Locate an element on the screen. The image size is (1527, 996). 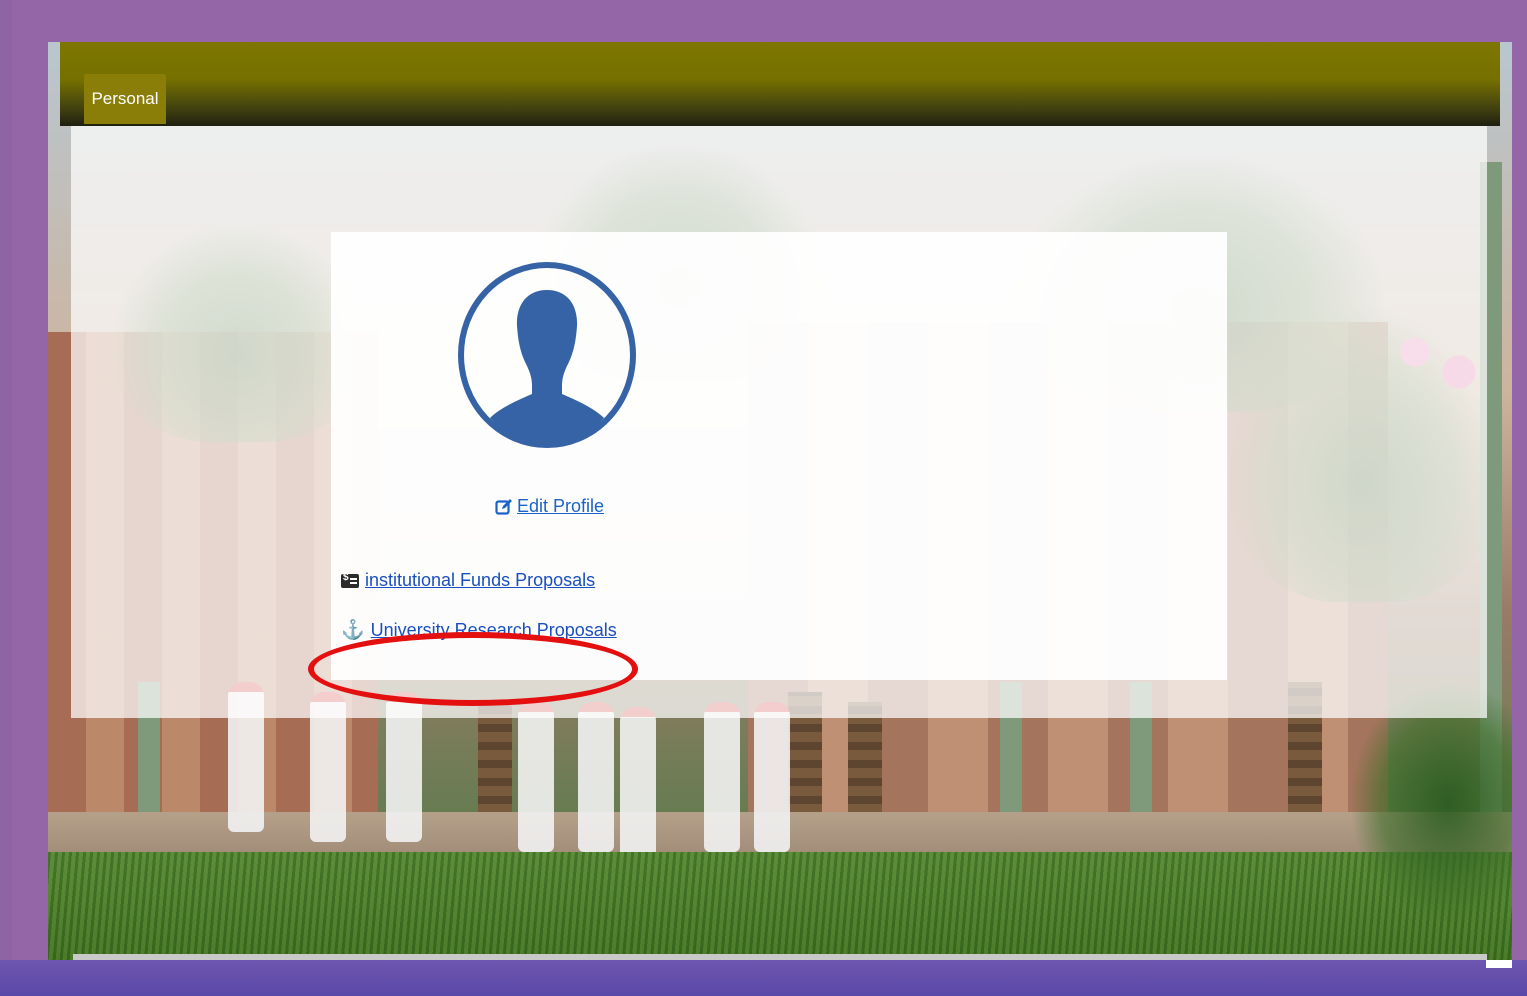
tab-personal: Personal is located at coordinates (125, 99).